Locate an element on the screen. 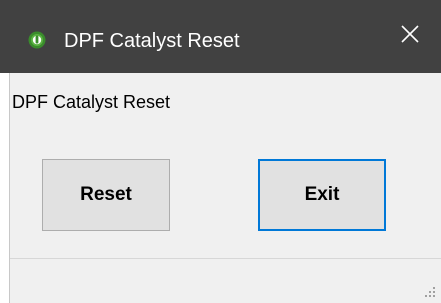  close-button is located at coordinates (410, 36).